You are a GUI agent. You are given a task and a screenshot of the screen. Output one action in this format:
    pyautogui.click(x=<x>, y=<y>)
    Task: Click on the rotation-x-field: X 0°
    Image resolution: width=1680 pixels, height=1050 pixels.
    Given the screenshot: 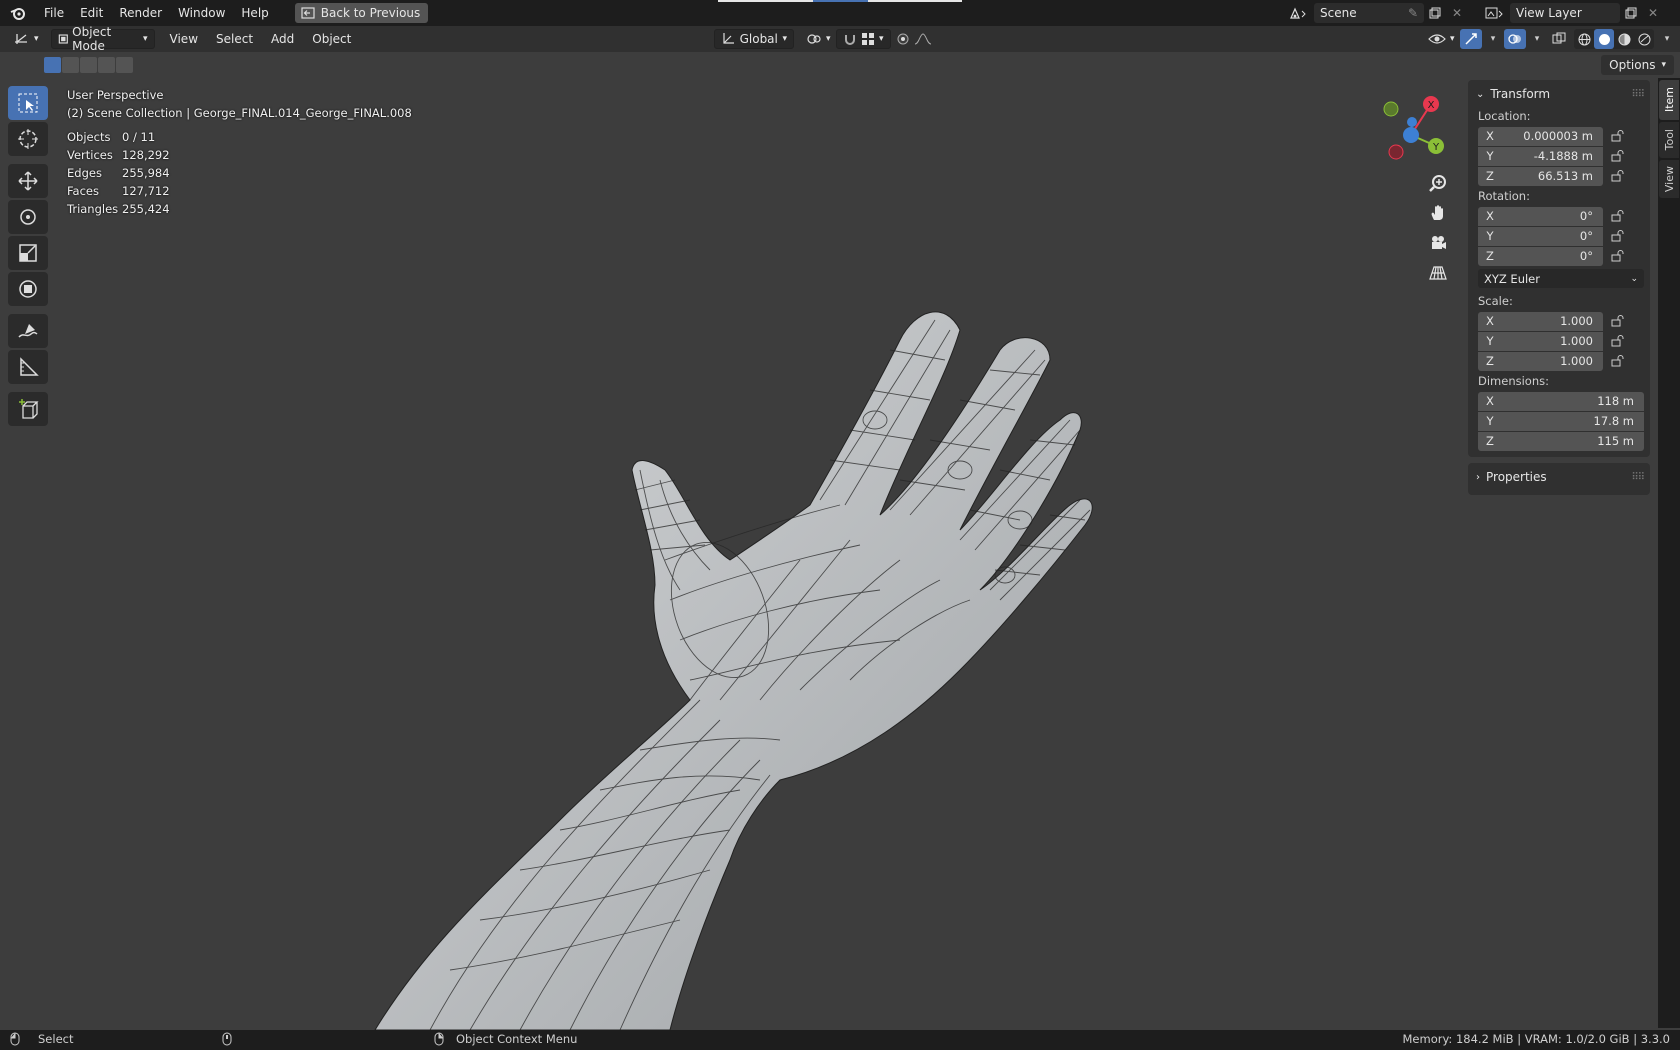 What is the action you would take?
    pyautogui.click(x=1540, y=216)
    